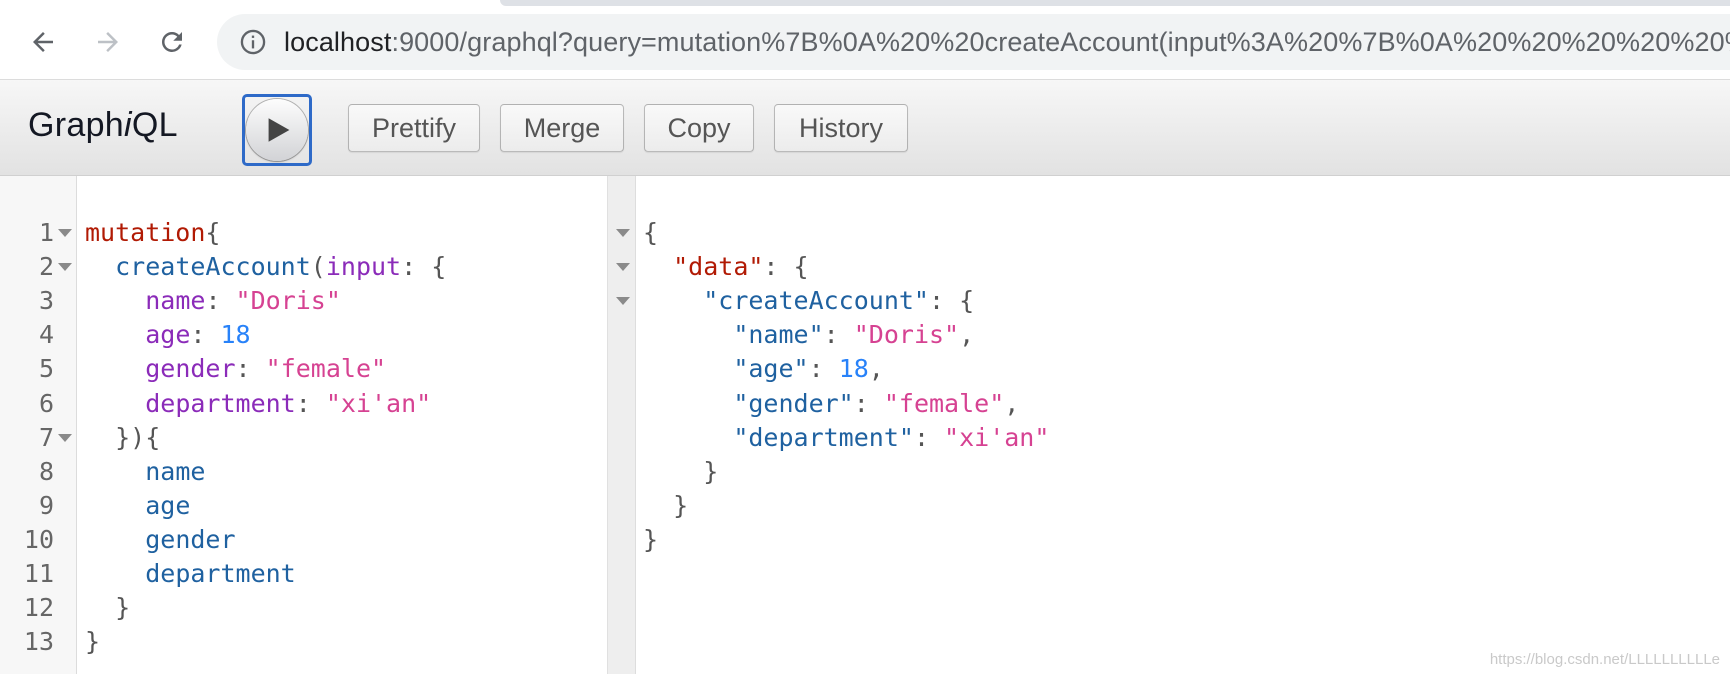  I want to click on merge-button: Merge, so click(562, 128).